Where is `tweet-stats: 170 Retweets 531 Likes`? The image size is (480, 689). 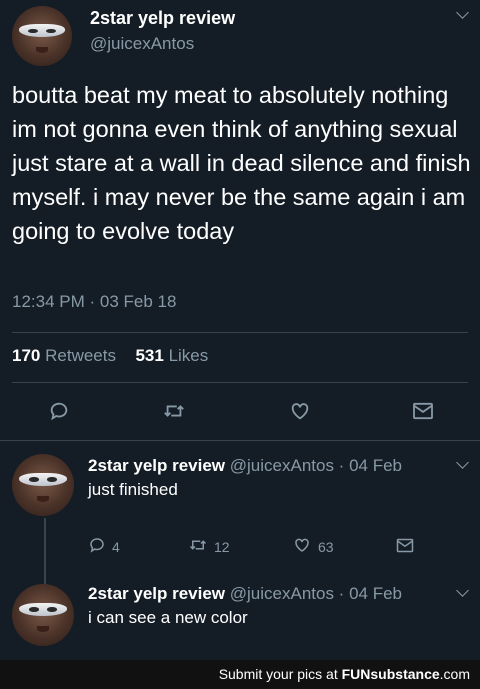 tweet-stats: 170 Retweets 531 Likes is located at coordinates (110, 356).